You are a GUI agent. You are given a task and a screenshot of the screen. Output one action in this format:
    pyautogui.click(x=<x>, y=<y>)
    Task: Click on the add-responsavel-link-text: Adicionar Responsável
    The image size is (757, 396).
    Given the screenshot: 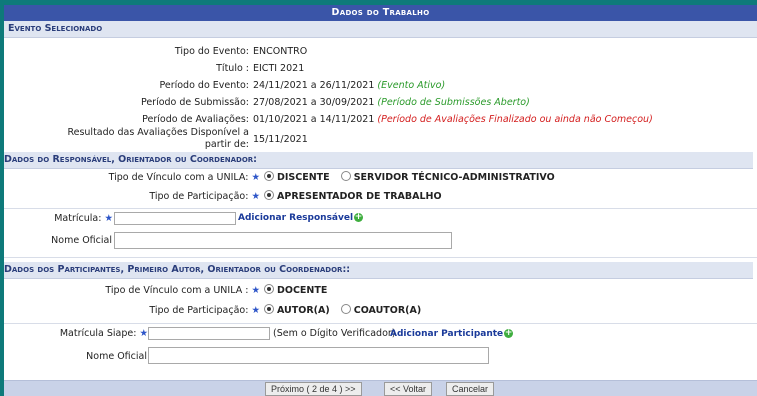 What is the action you would take?
    pyautogui.click(x=295, y=218)
    